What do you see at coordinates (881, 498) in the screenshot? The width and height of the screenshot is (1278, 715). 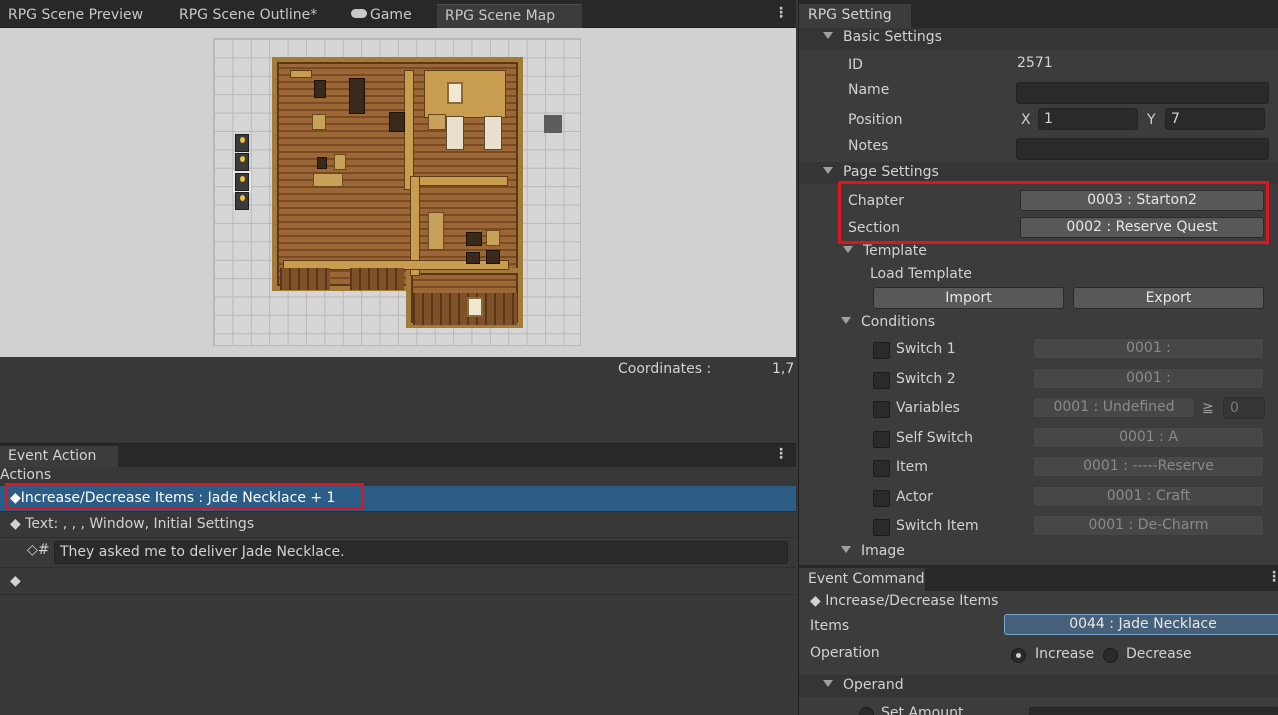 I see `actor-checkbox` at bounding box center [881, 498].